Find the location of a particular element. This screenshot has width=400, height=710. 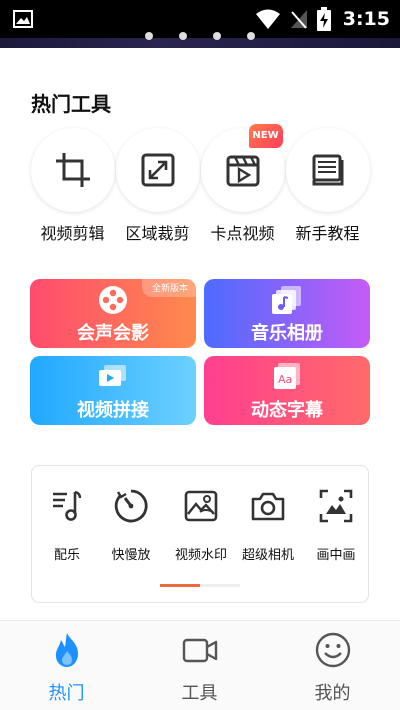

flame-icon is located at coordinates (66, 650).